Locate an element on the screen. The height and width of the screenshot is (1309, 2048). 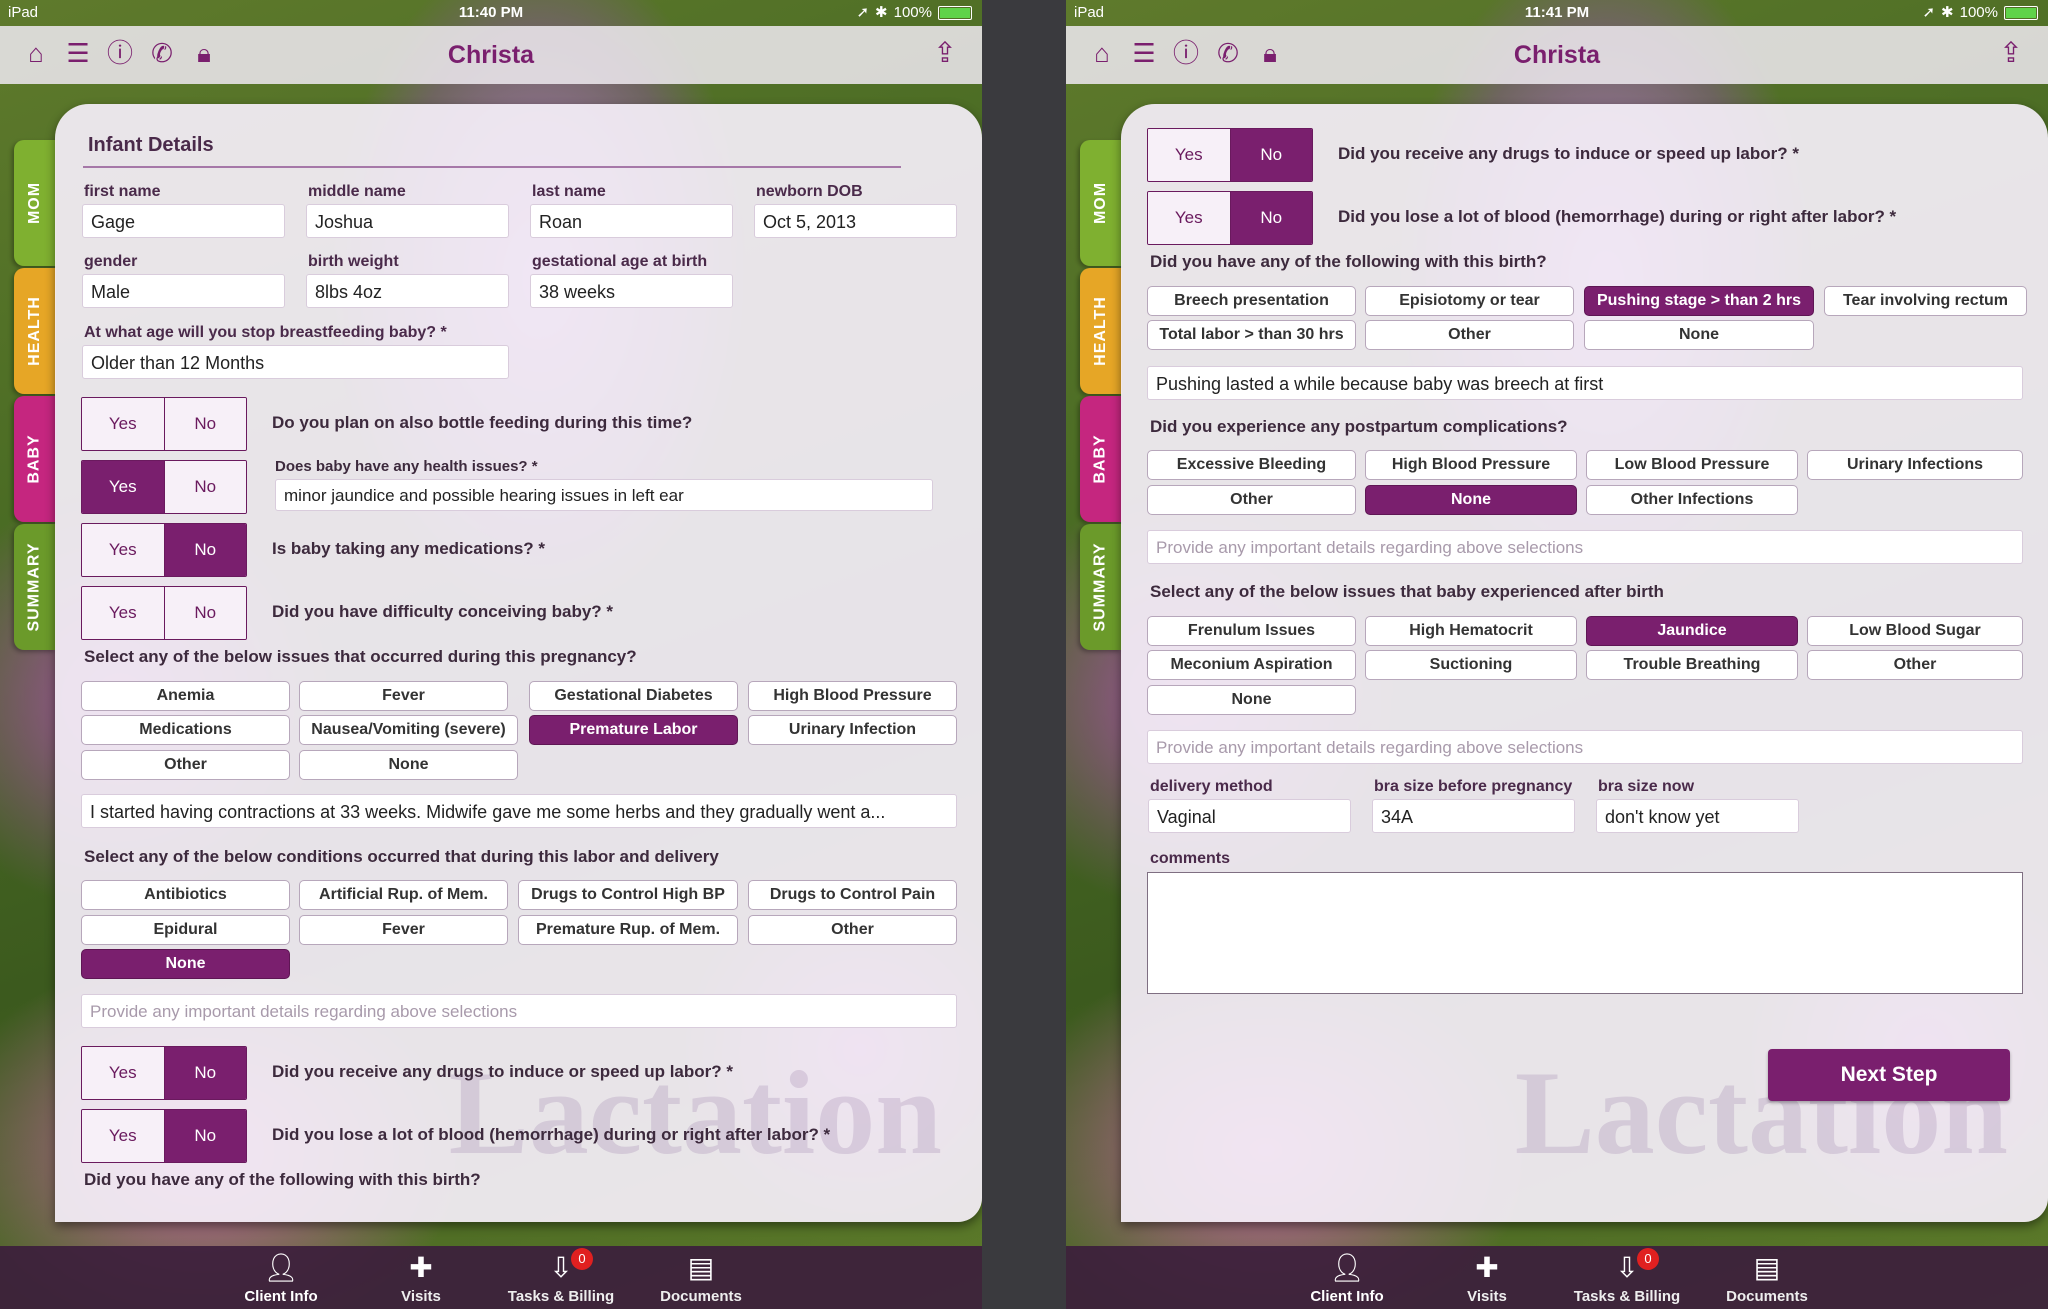
gender-field: Male is located at coordinates (183, 291).